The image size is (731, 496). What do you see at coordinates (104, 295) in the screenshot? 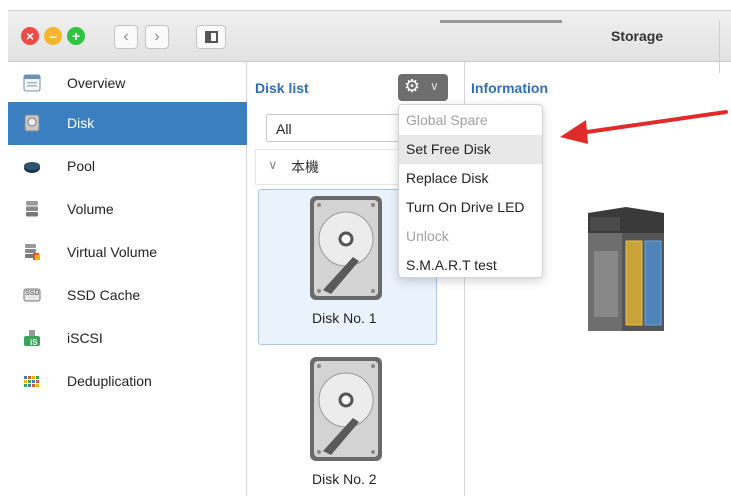
I see `sidebar-item-label: SSD Cache` at bounding box center [104, 295].